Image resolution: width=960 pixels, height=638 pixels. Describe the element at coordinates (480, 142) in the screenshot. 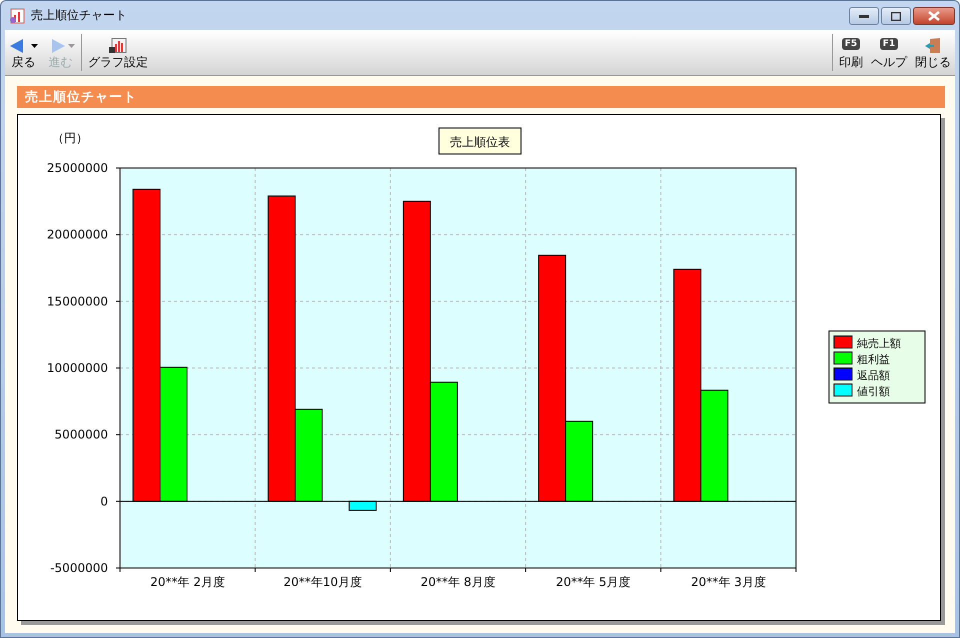

I see `chart-title: 売上順位表` at that location.